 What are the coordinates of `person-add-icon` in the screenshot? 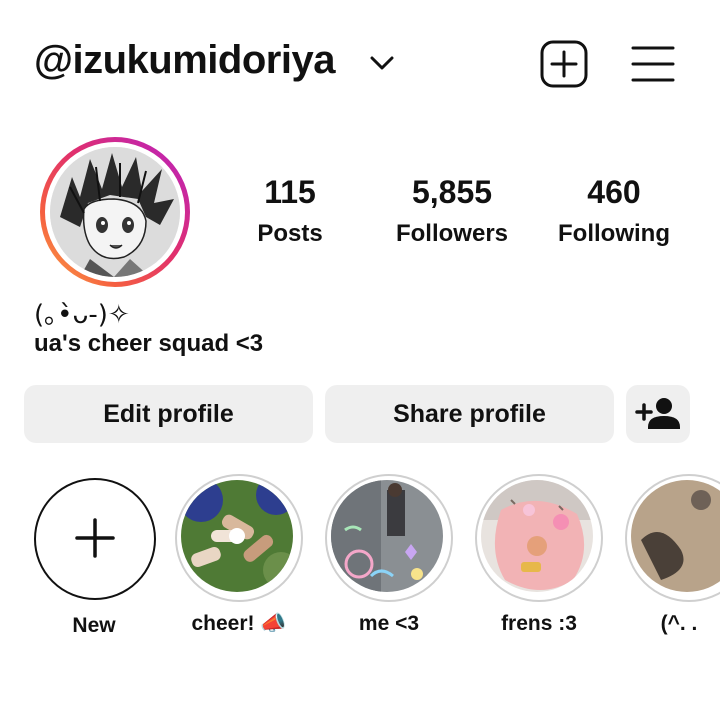 It's located at (657, 413).